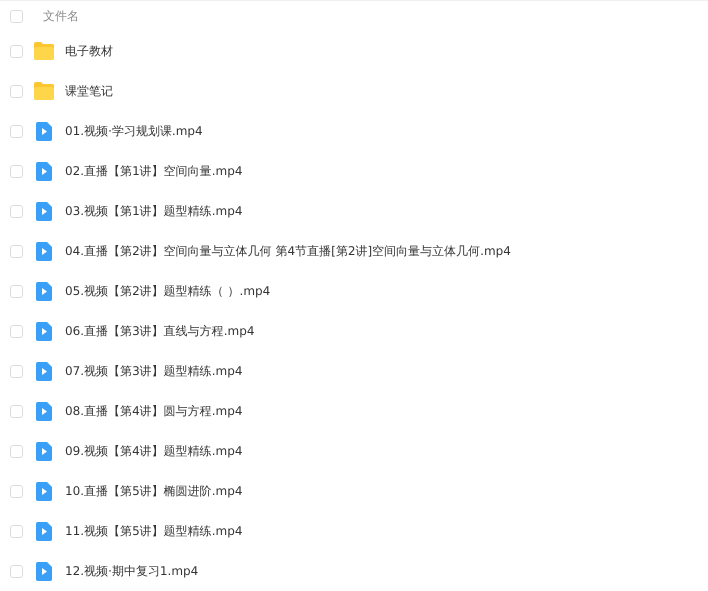 The image size is (708, 591). I want to click on file-name: 03.视频【第1讲】题型精练.mp4, so click(153, 211).